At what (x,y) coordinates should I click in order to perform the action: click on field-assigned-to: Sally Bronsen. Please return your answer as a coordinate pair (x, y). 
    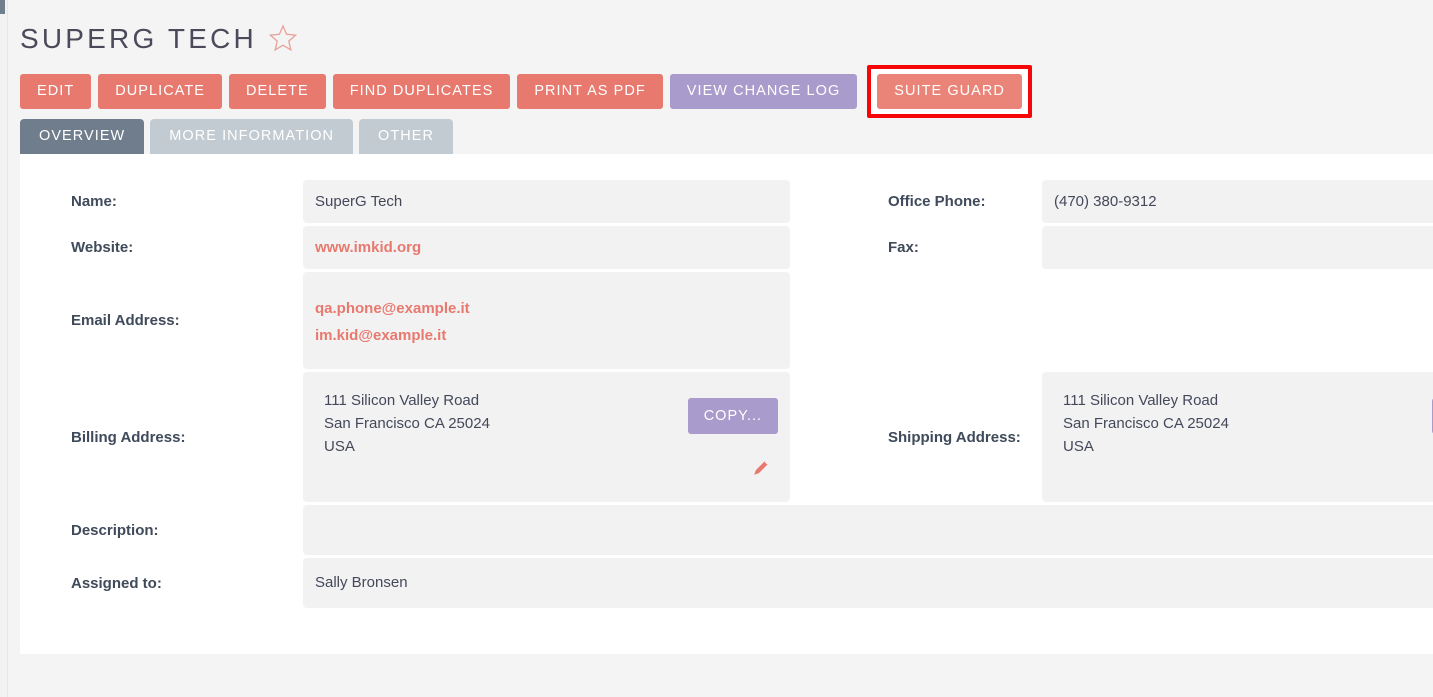
    Looking at the image, I should click on (868, 583).